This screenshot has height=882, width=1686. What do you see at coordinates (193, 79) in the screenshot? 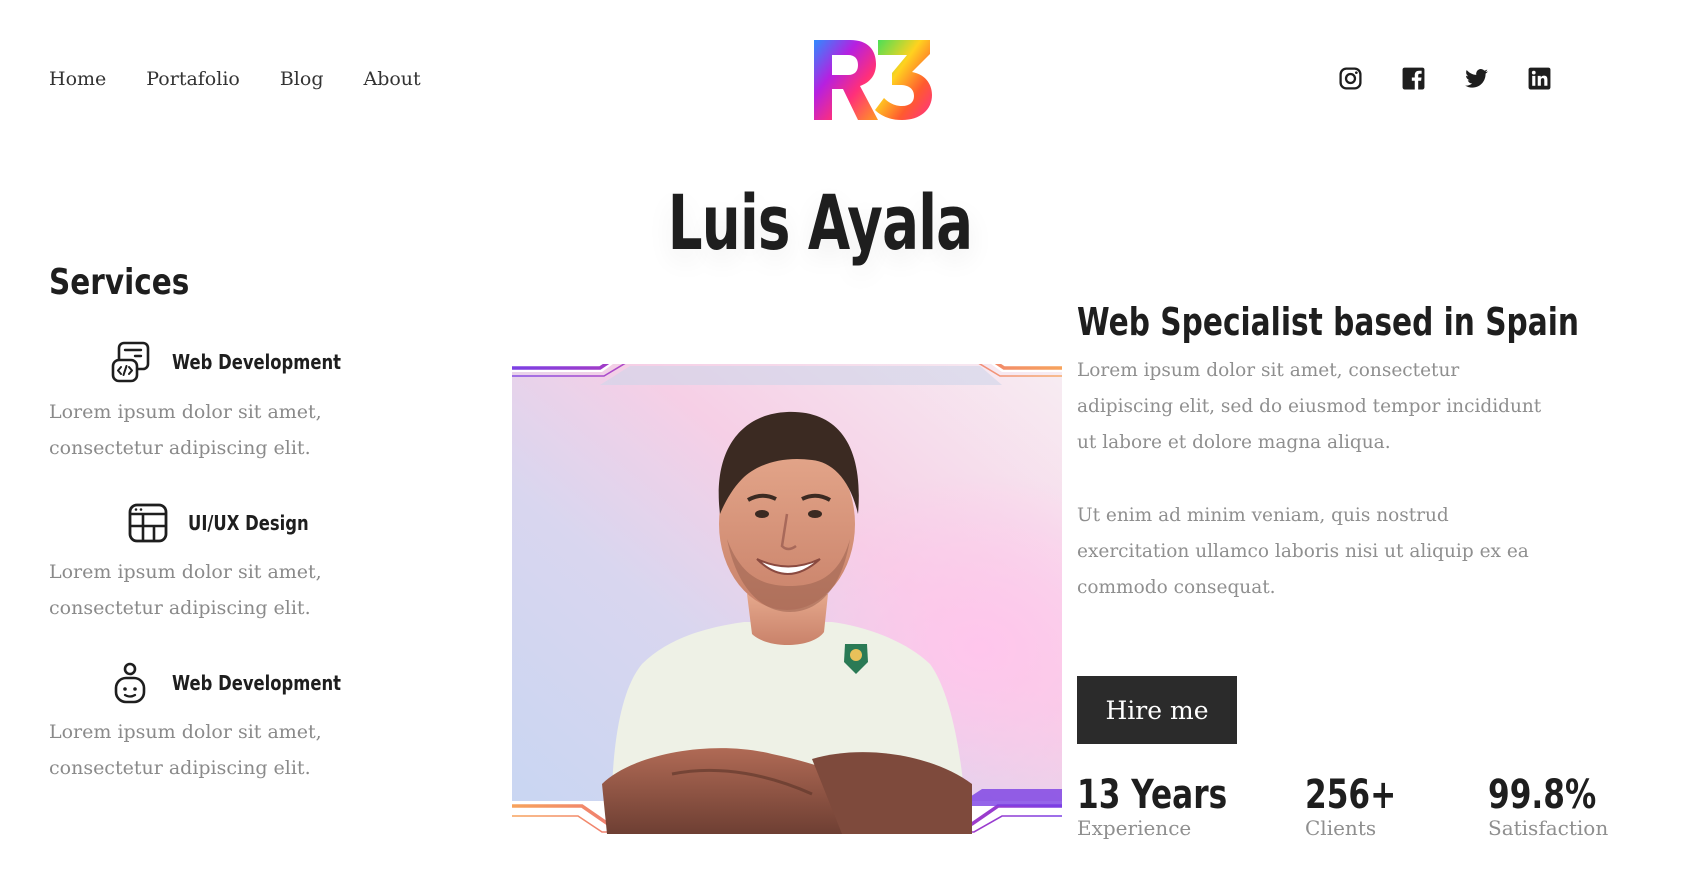
I see `nav-portafolio: Portafolio` at bounding box center [193, 79].